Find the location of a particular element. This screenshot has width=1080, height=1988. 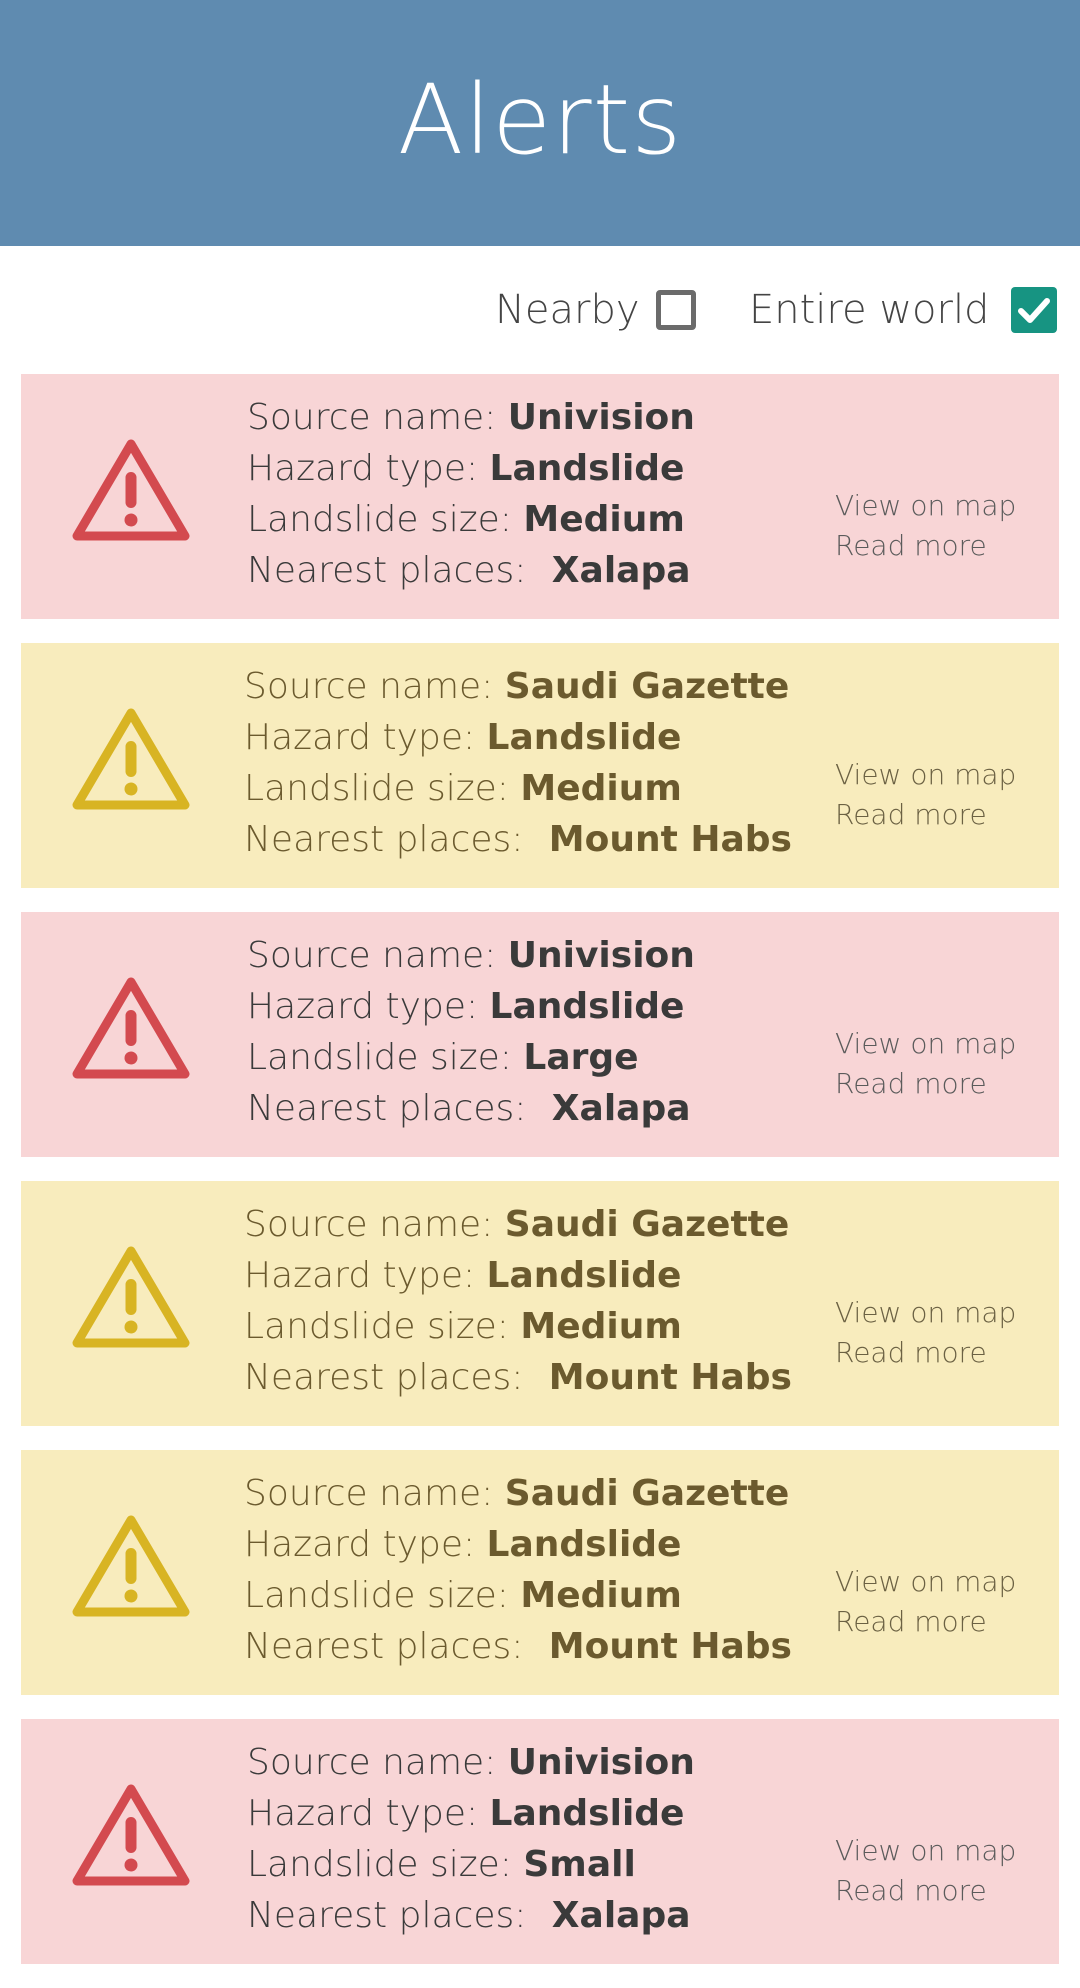

entire-world-checkbox is located at coordinates (1034, 310).